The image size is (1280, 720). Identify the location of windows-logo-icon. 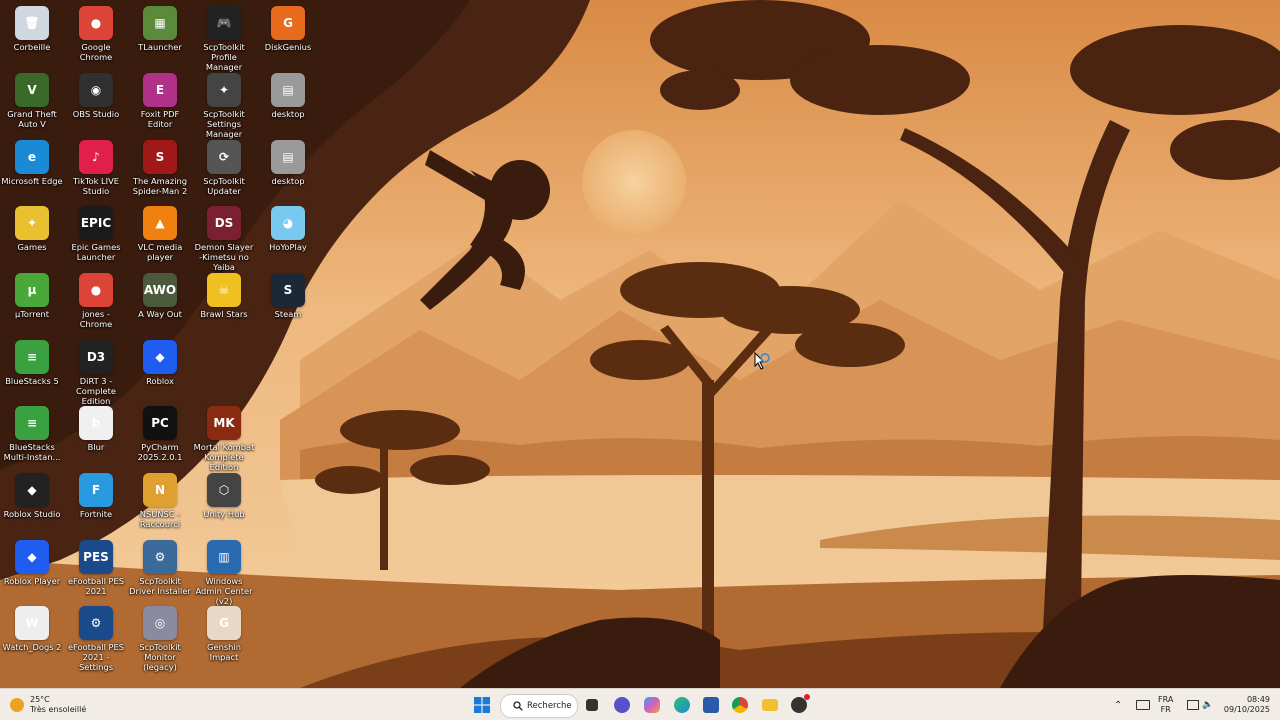
(482, 705).